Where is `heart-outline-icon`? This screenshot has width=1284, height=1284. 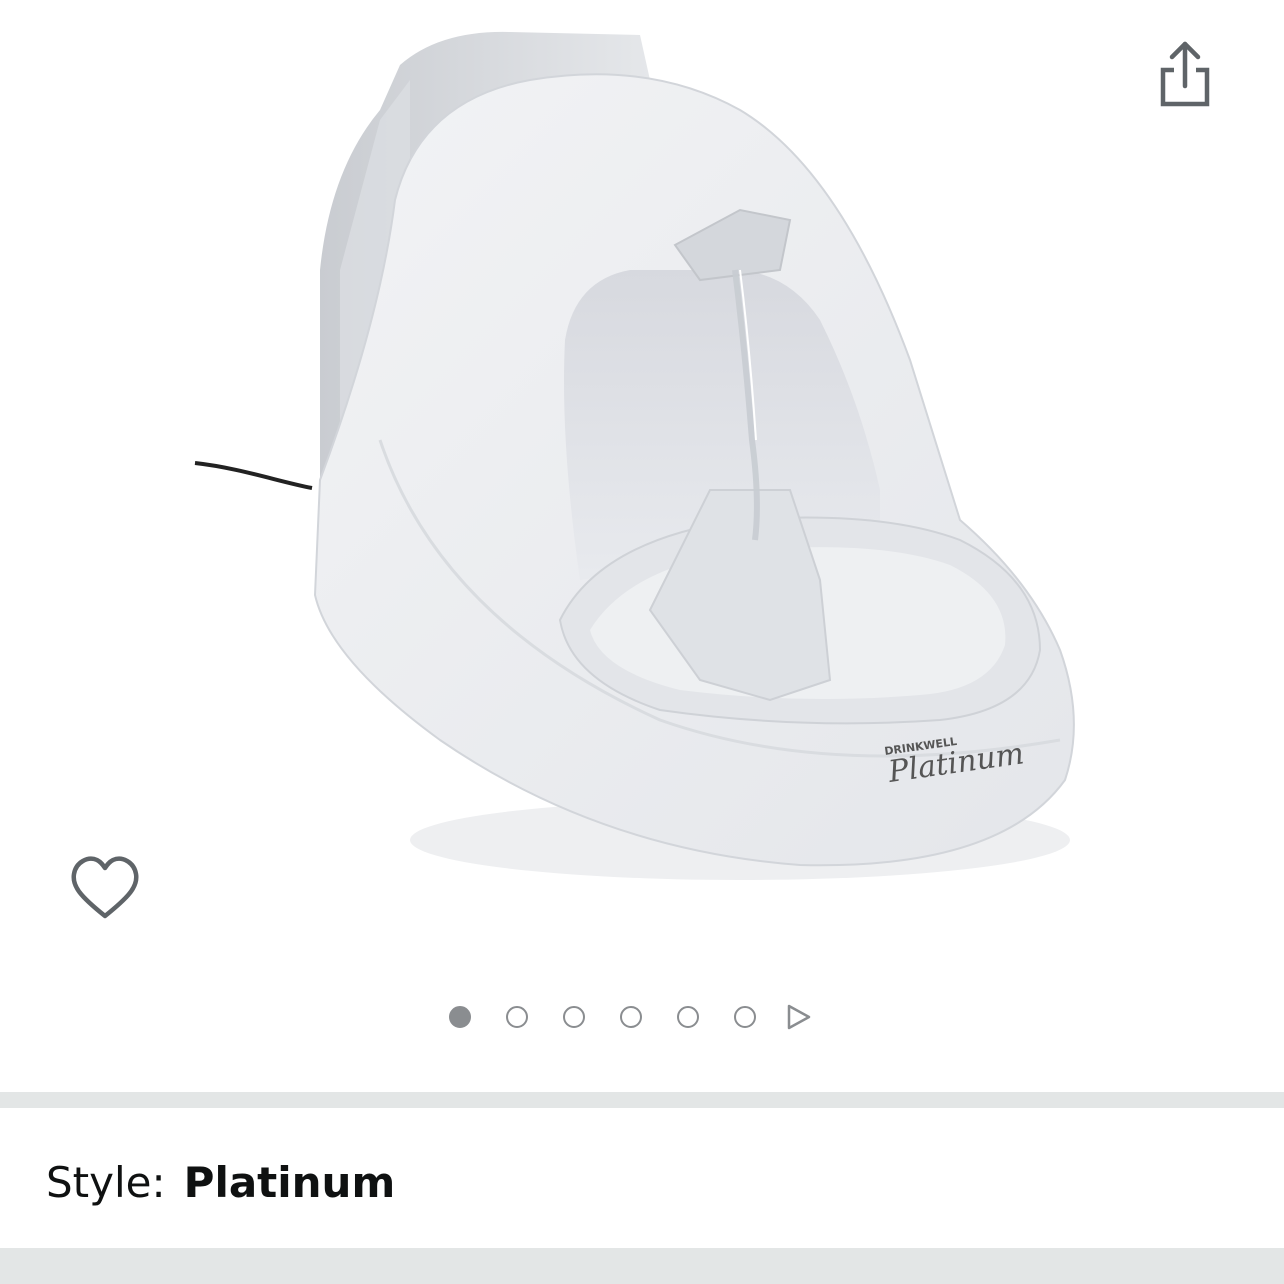 heart-outline-icon is located at coordinates (105, 887).